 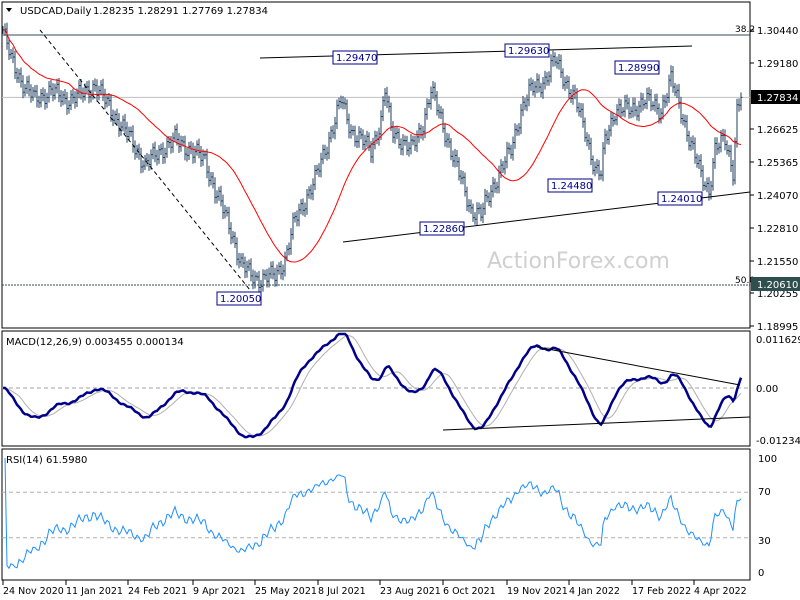 I want to click on rsi-tick-label: 100, so click(x=767, y=459).